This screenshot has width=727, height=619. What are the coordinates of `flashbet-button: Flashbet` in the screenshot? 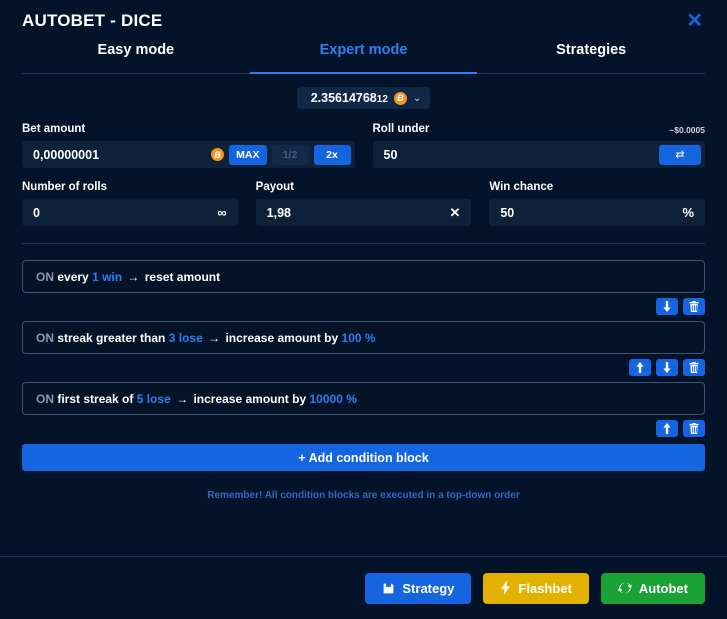 It's located at (536, 588).